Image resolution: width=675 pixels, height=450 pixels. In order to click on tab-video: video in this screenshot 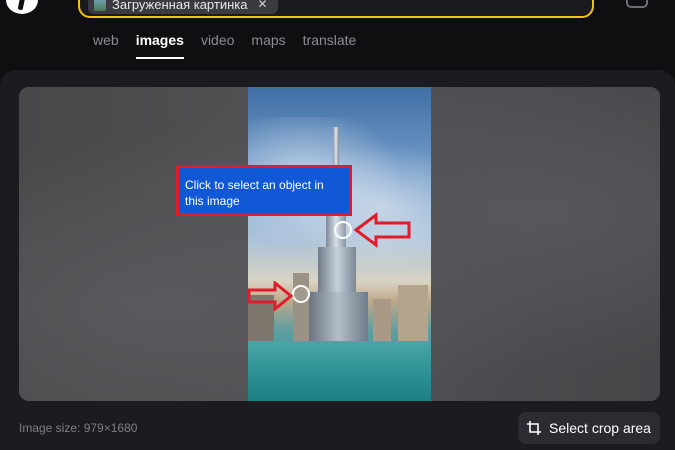, I will do `click(217, 45)`.